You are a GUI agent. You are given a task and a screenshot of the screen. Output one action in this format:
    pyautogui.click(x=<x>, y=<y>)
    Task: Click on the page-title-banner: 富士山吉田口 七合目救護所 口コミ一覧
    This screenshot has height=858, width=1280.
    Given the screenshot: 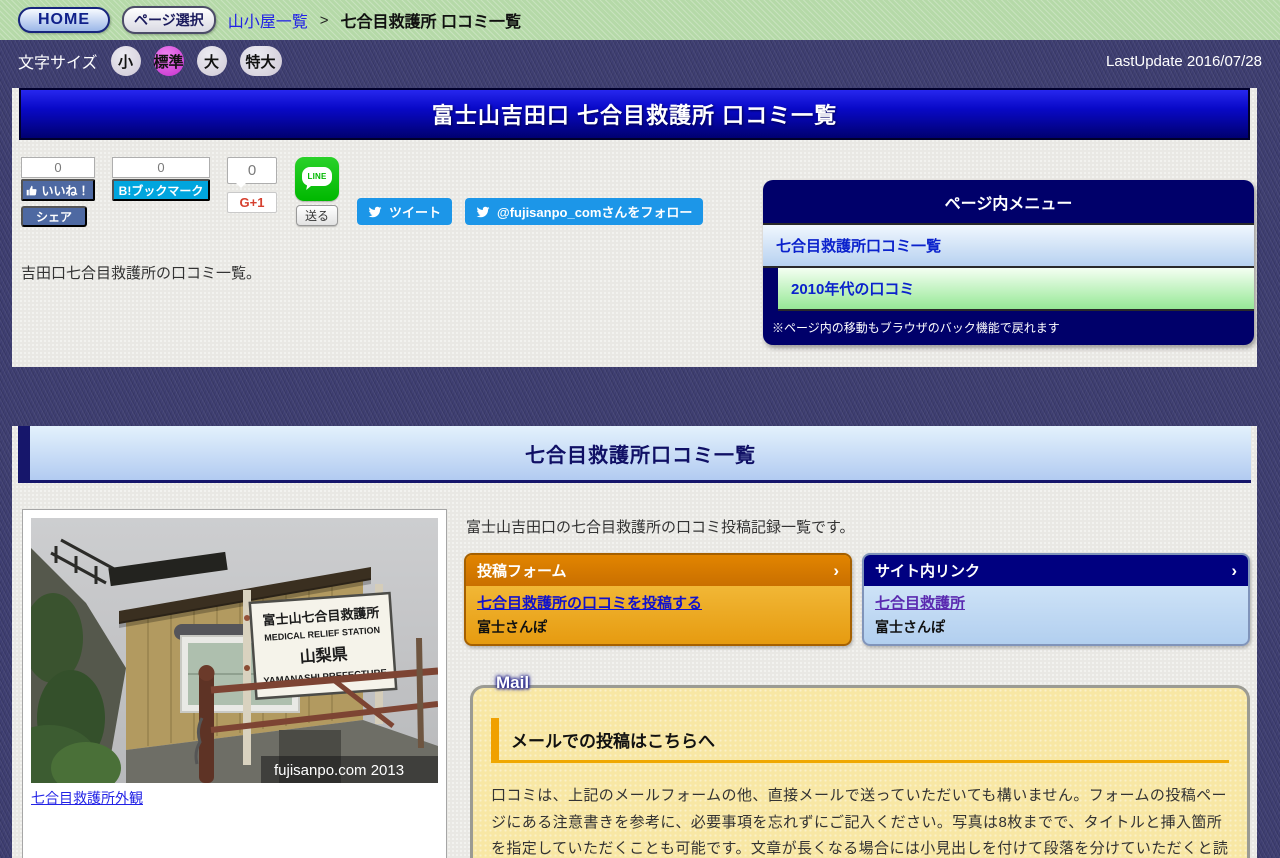 What is the action you would take?
    pyautogui.click(x=634, y=114)
    